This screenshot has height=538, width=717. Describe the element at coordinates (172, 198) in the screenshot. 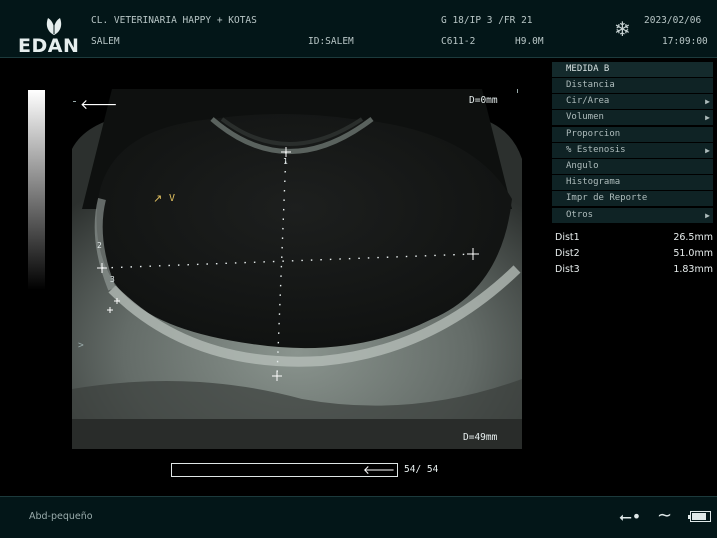

I see `orientation-mark: V` at that location.